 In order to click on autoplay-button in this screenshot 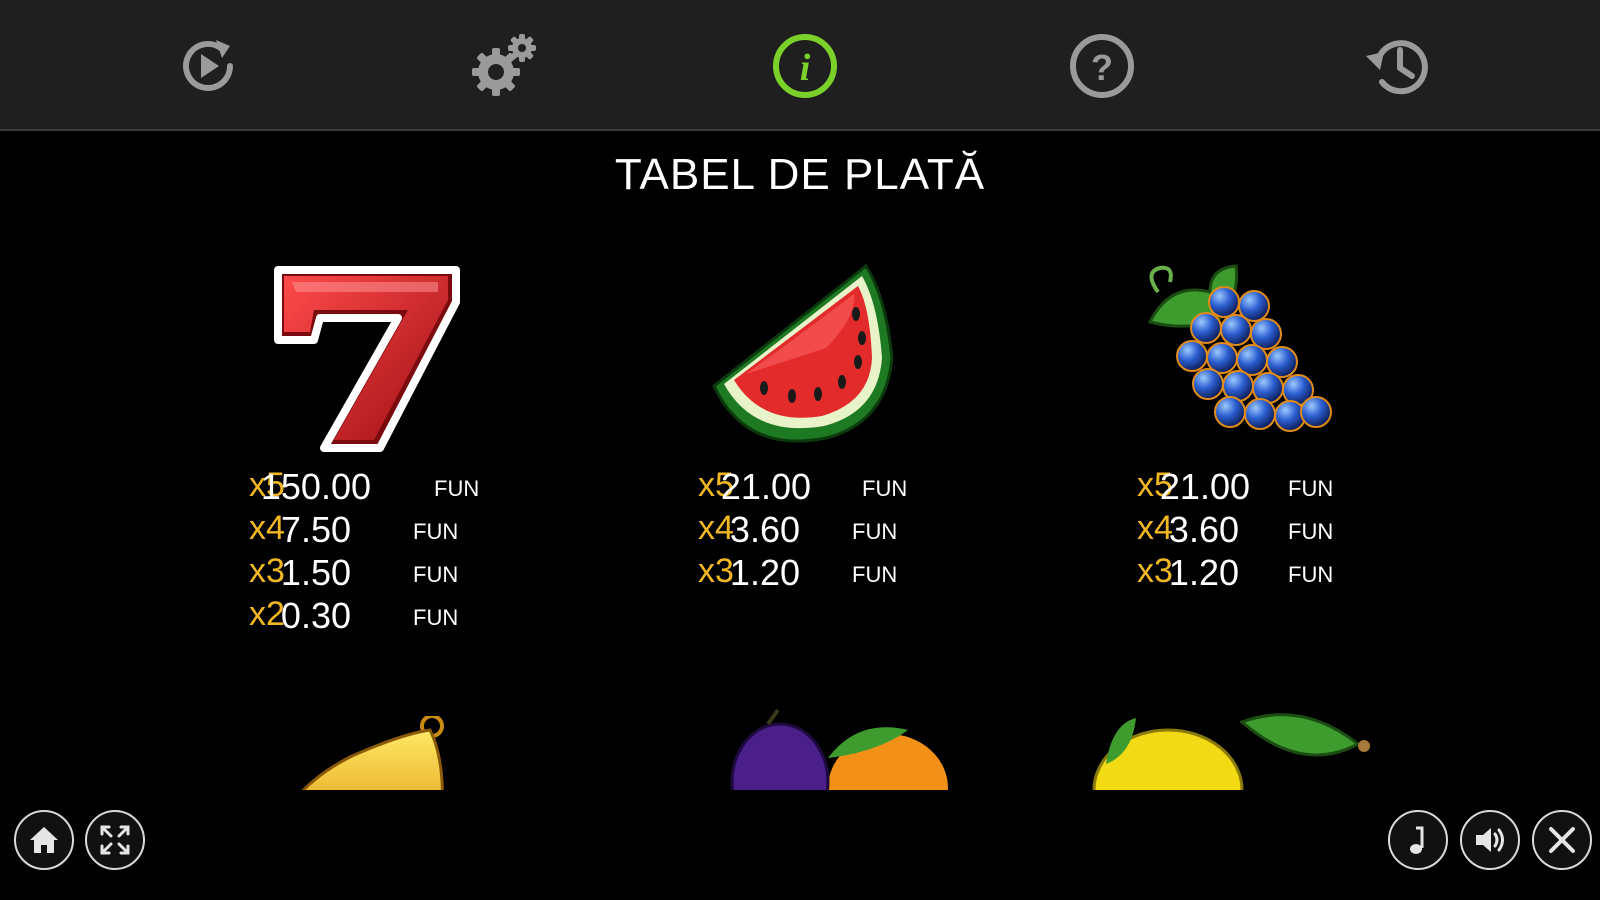, I will do `click(208, 66)`.